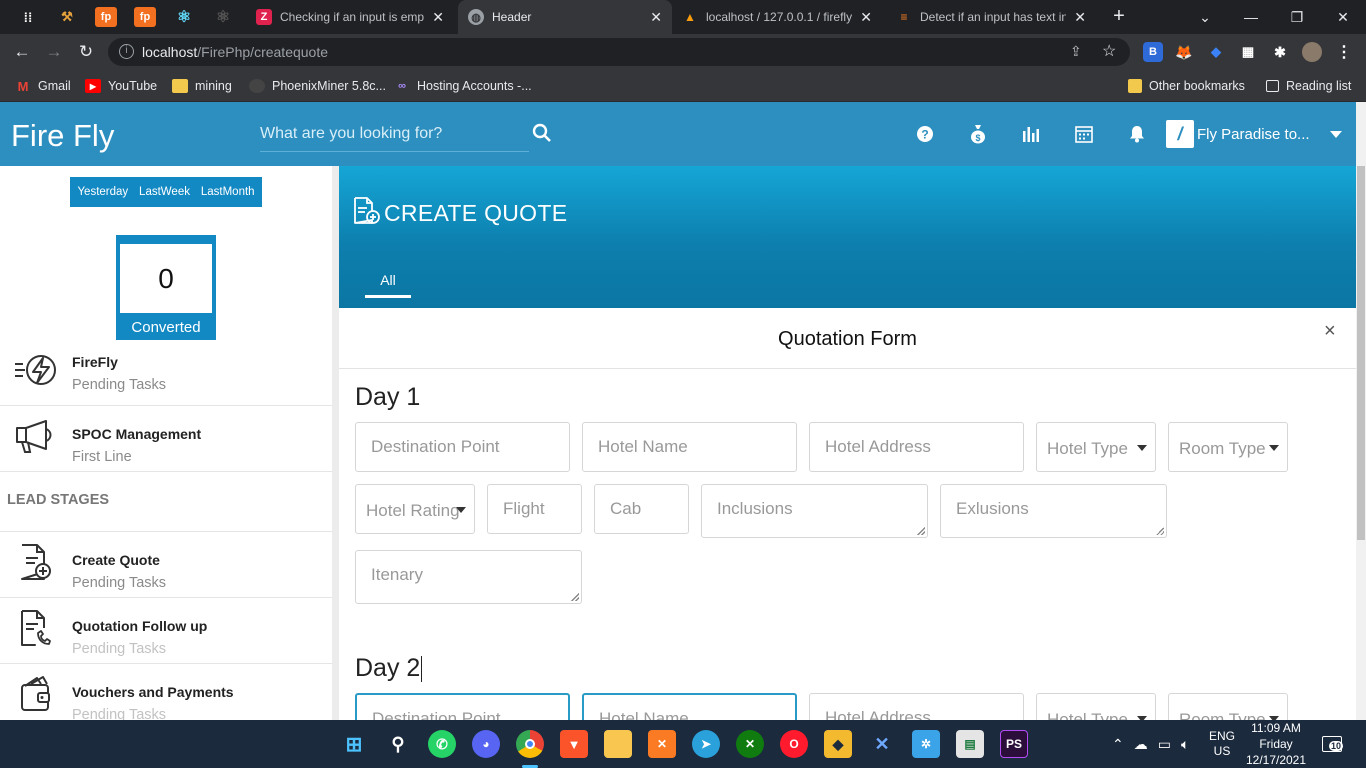 The height and width of the screenshot is (768, 1366). Describe the element at coordinates (1076, 51) in the screenshot. I see `share-icon: ⇪` at that location.